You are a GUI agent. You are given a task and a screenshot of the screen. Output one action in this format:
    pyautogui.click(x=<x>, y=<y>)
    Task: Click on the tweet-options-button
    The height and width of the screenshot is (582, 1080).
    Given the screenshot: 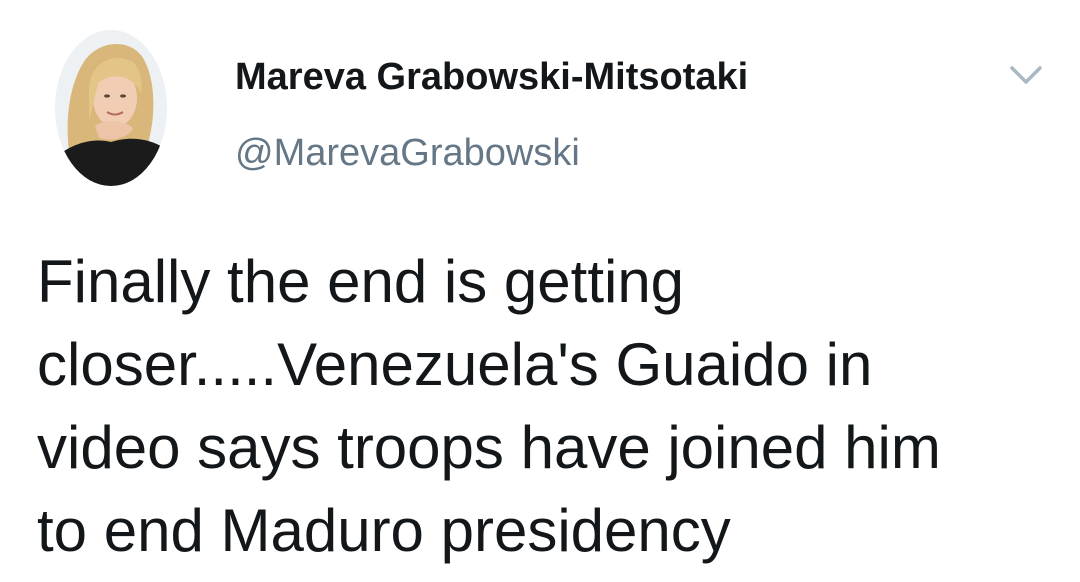 What is the action you would take?
    pyautogui.click(x=1026, y=76)
    